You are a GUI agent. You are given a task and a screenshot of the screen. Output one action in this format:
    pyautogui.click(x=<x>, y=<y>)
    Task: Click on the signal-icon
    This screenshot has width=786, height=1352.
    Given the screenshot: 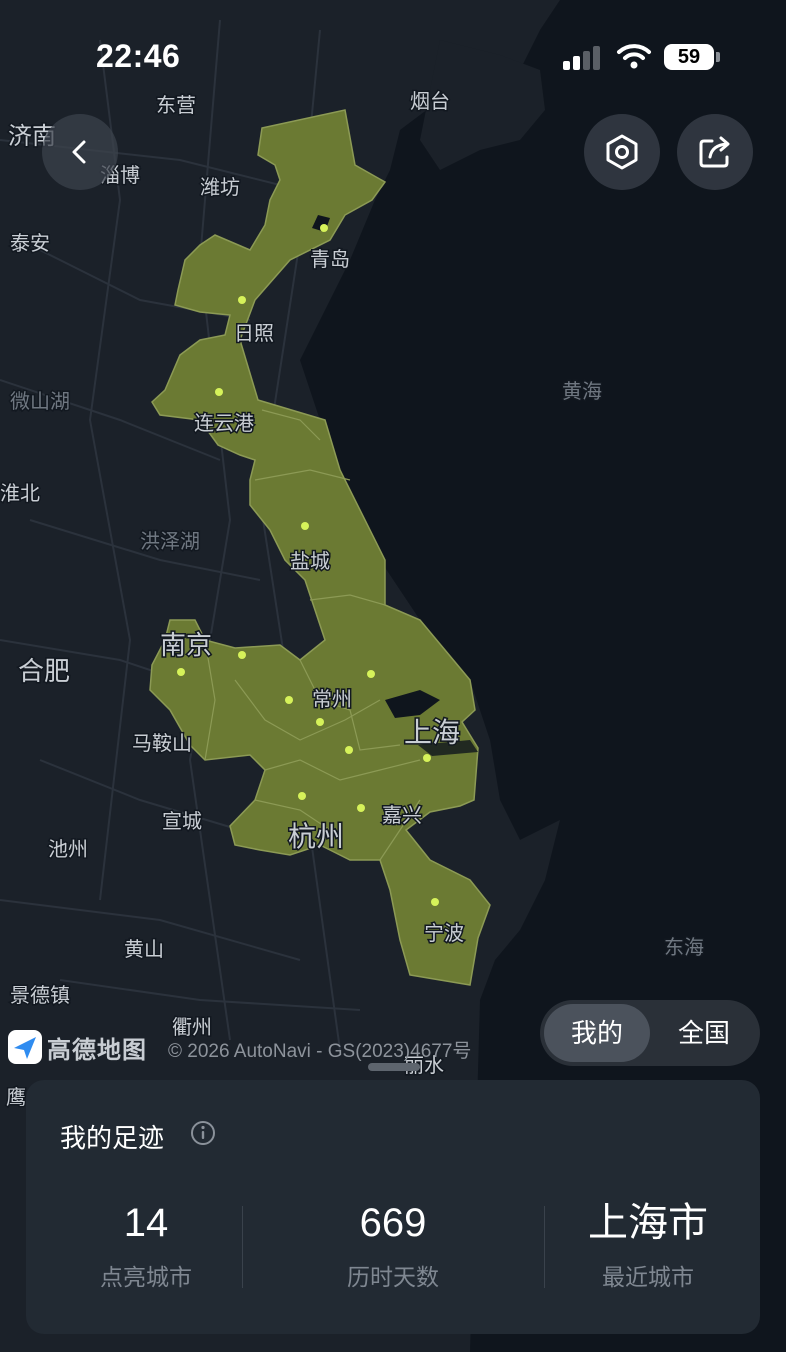 What is the action you would take?
    pyautogui.click(x=581, y=58)
    